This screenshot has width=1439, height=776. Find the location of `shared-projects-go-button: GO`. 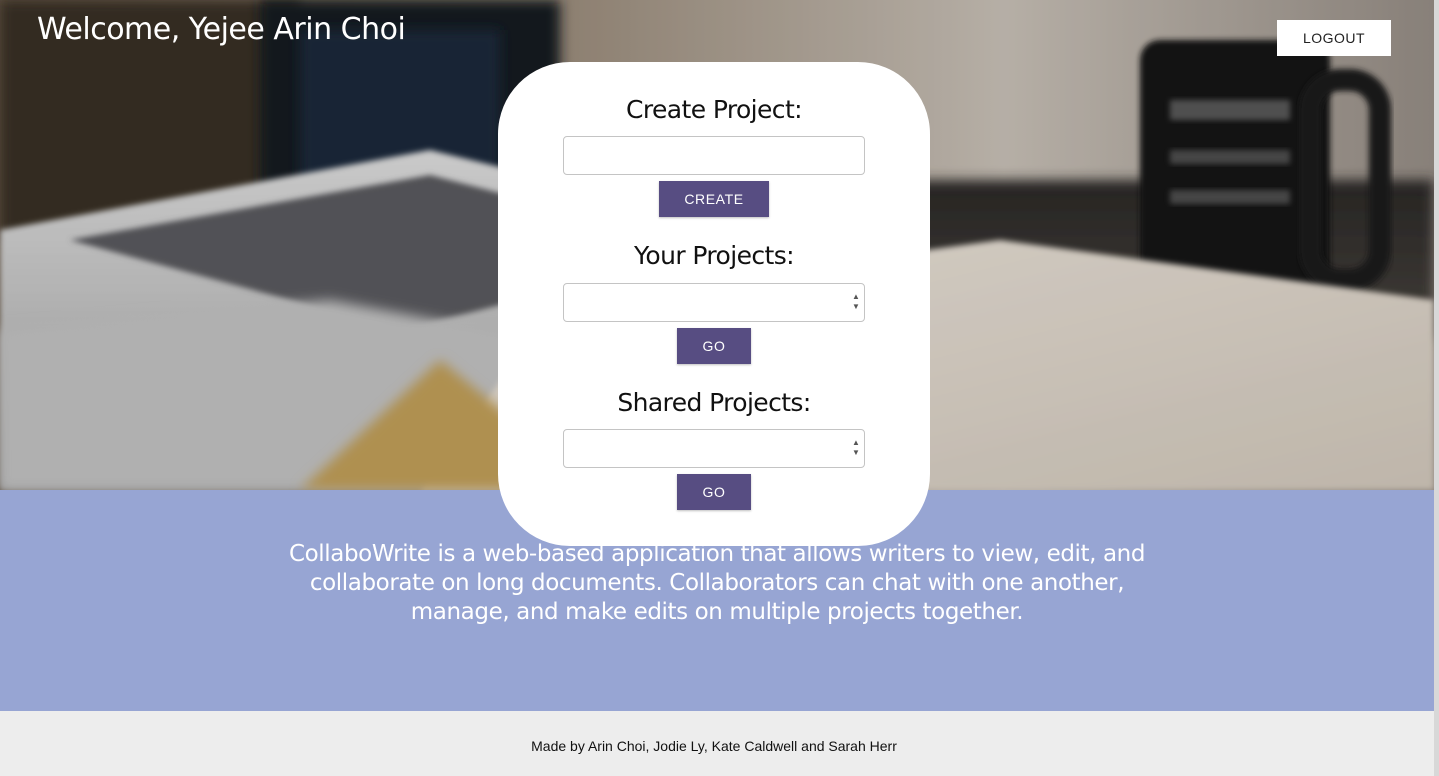

shared-projects-go-button: GO is located at coordinates (714, 492).